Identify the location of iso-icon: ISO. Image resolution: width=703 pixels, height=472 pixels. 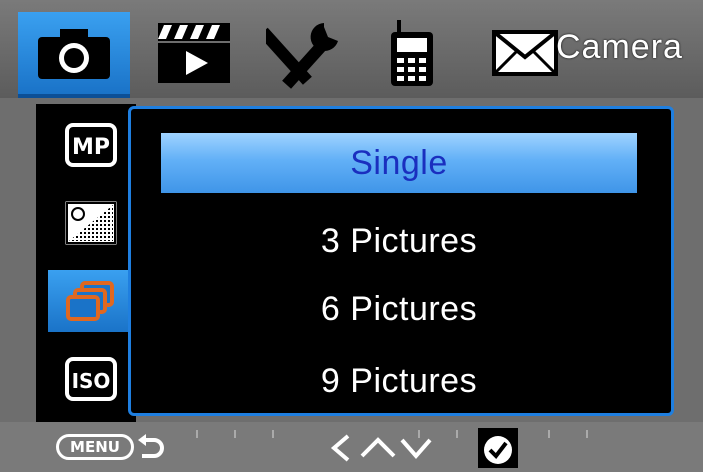
(91, 379).